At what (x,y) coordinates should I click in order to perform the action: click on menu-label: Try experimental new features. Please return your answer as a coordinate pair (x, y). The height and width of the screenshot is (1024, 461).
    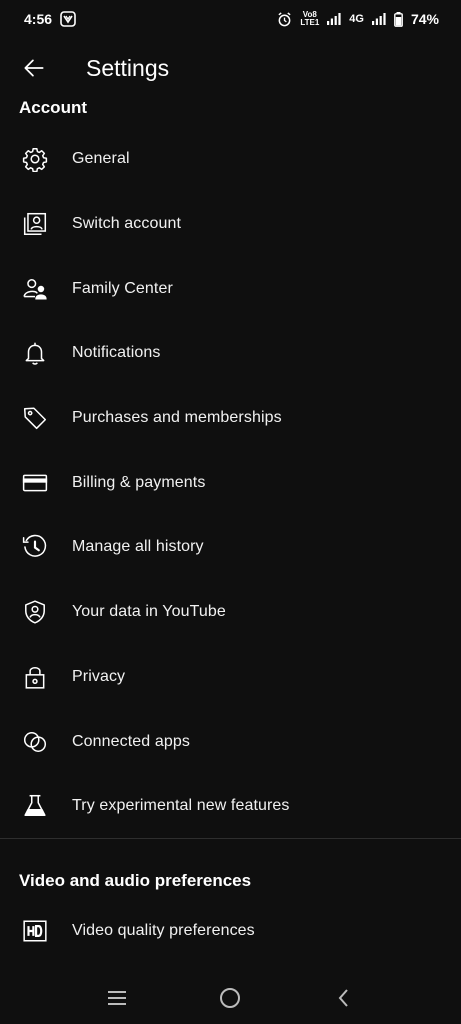
    Looking at the image, I should click on (181, 806).